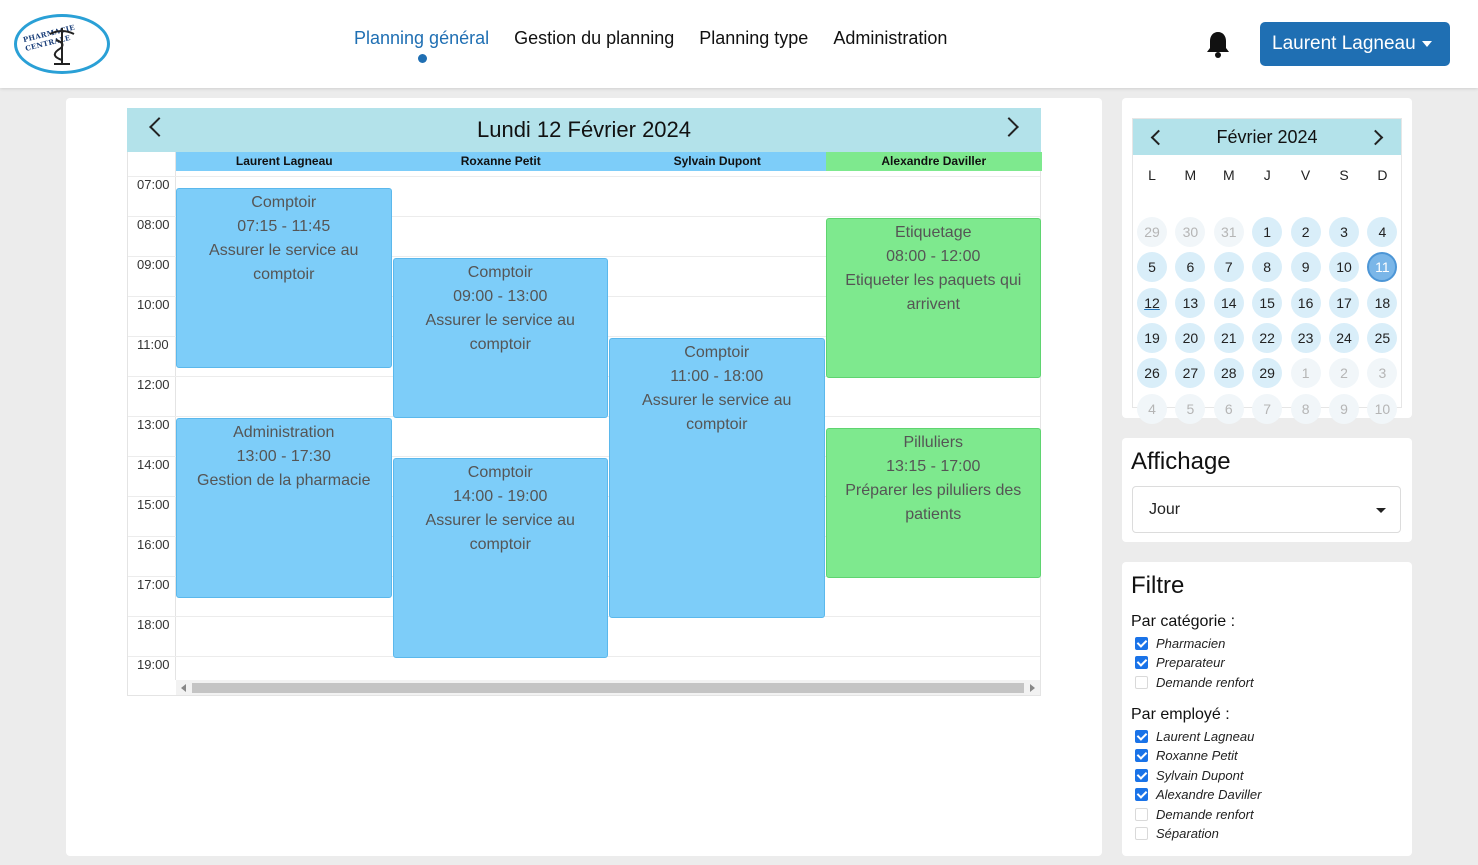 This screenshot has width=1478, height=865. I want to click on pharmacy-logo: PHARMACIE CENTRALE, so click(62, 44).